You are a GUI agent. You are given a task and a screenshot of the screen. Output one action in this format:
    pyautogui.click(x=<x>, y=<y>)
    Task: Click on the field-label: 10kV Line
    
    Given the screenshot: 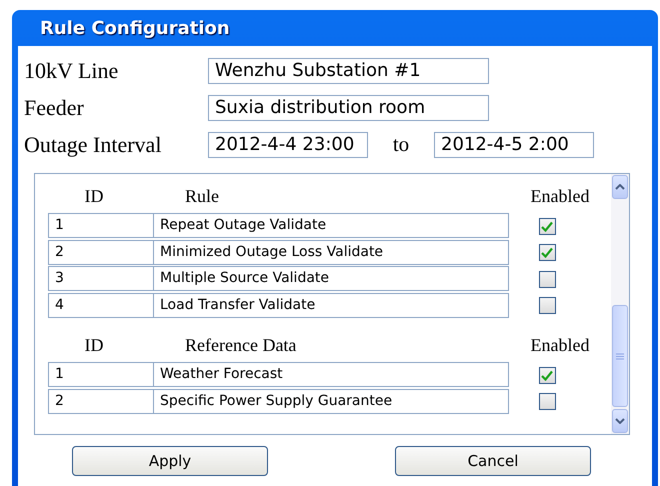 What is the action you would take?
    pyautogui.click(x=72, y=71)
    